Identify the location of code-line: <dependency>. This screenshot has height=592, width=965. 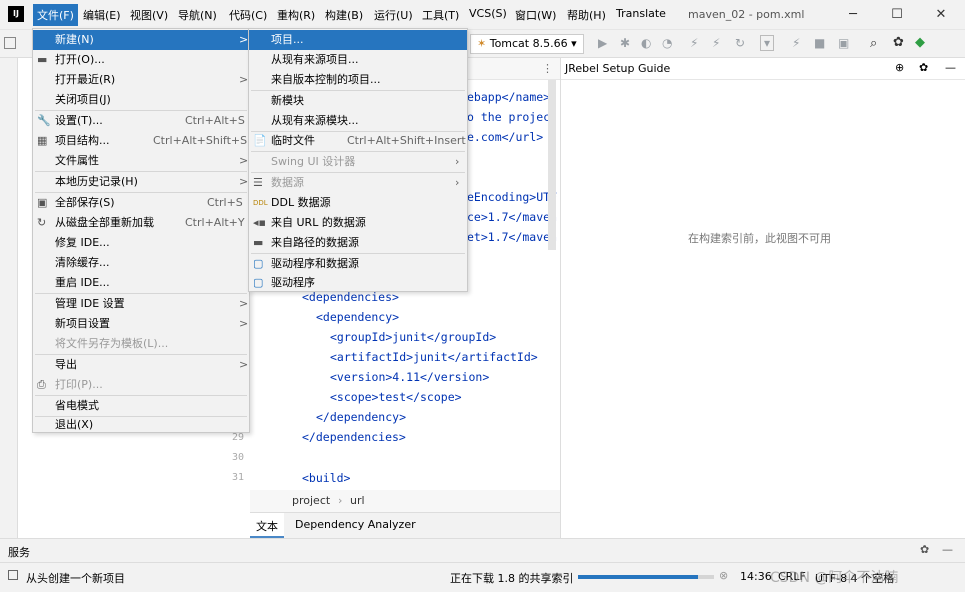
(358, 317).